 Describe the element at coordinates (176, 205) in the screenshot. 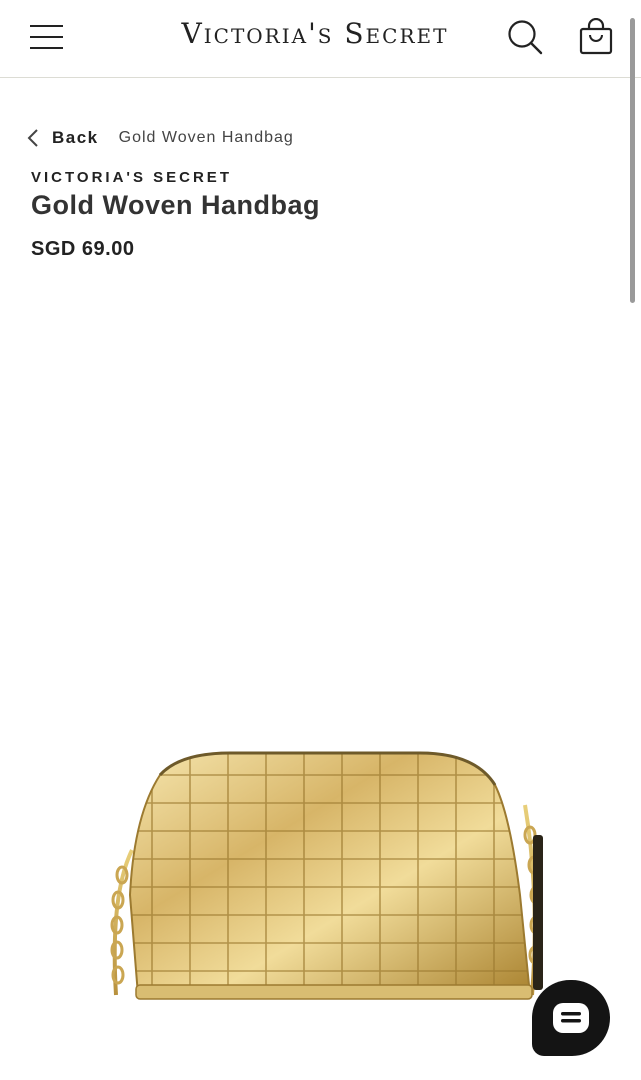

I see `product-title: Gold Woven Handbag` at that location.